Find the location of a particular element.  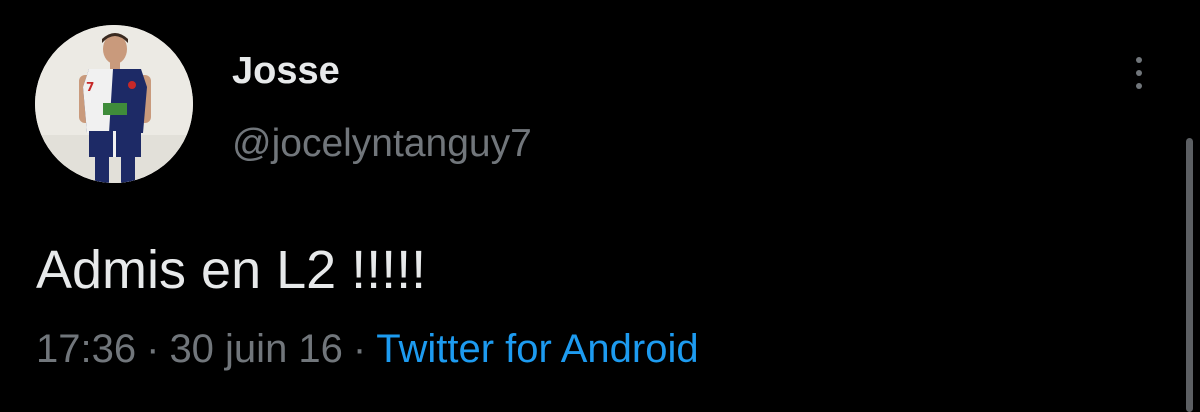

svg-text: 7 is located at coordinates (90, 87).